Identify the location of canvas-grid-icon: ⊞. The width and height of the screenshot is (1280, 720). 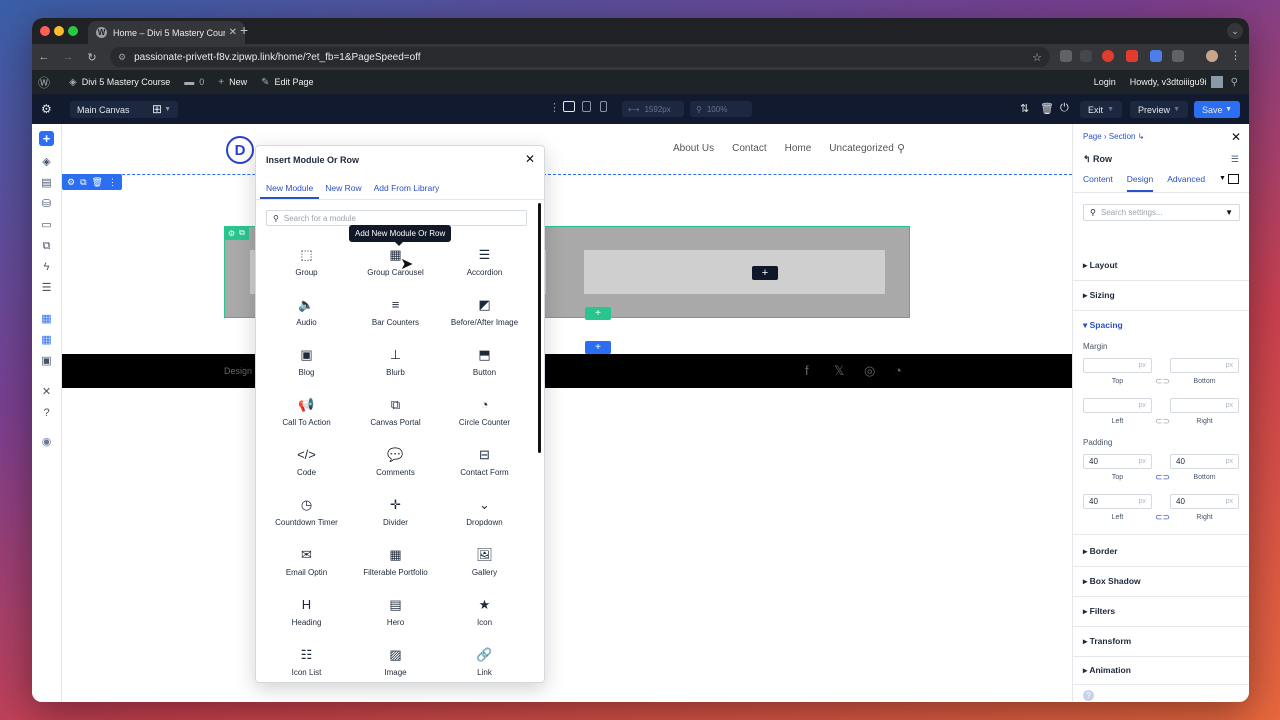
(157, 109).